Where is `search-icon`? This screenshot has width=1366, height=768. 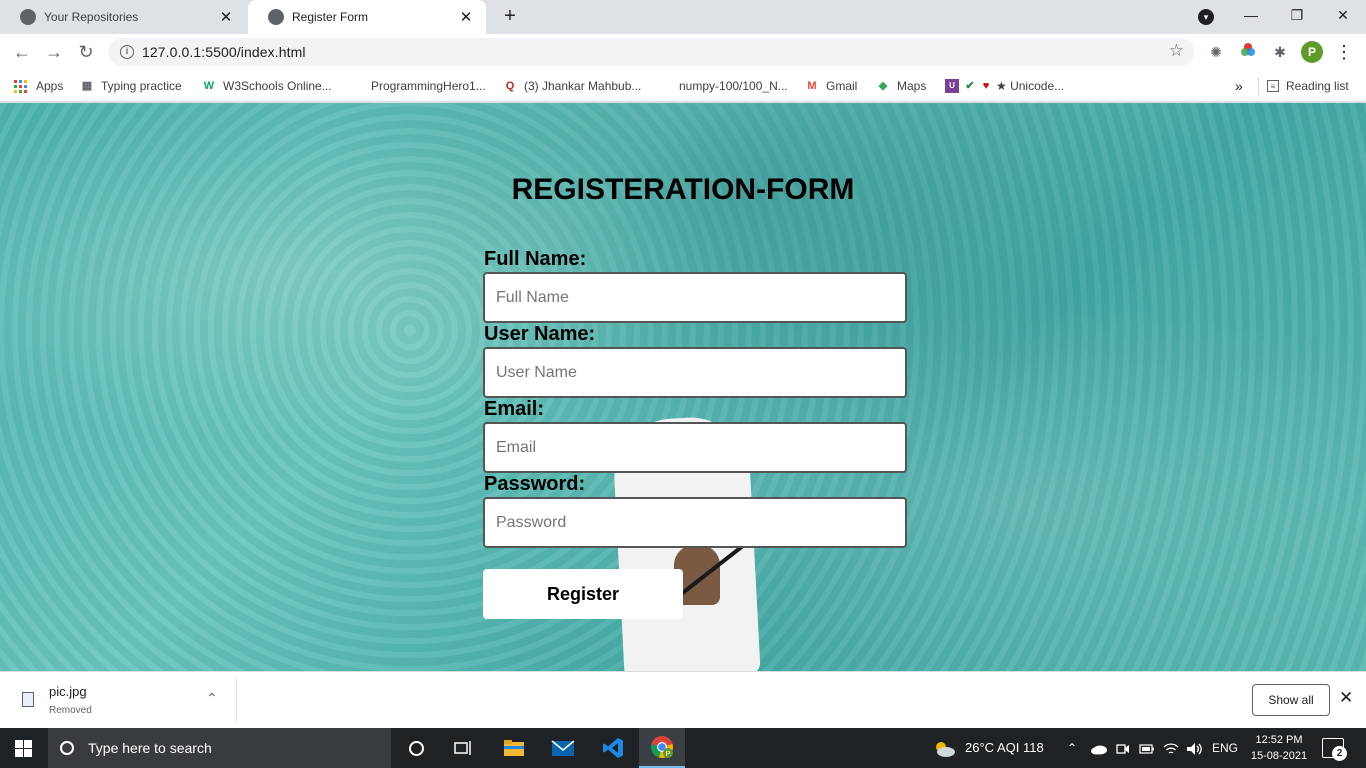 search-icon is located at coordinates (67, 748).